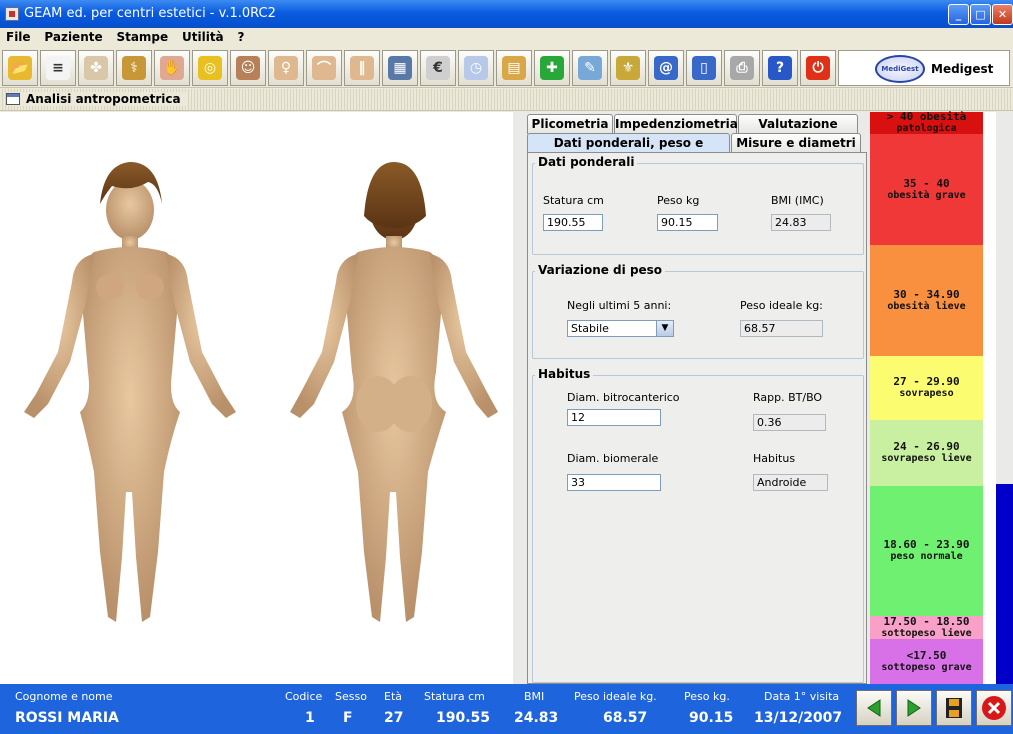  I want to click on document-button: ≡, so click(58, 68).